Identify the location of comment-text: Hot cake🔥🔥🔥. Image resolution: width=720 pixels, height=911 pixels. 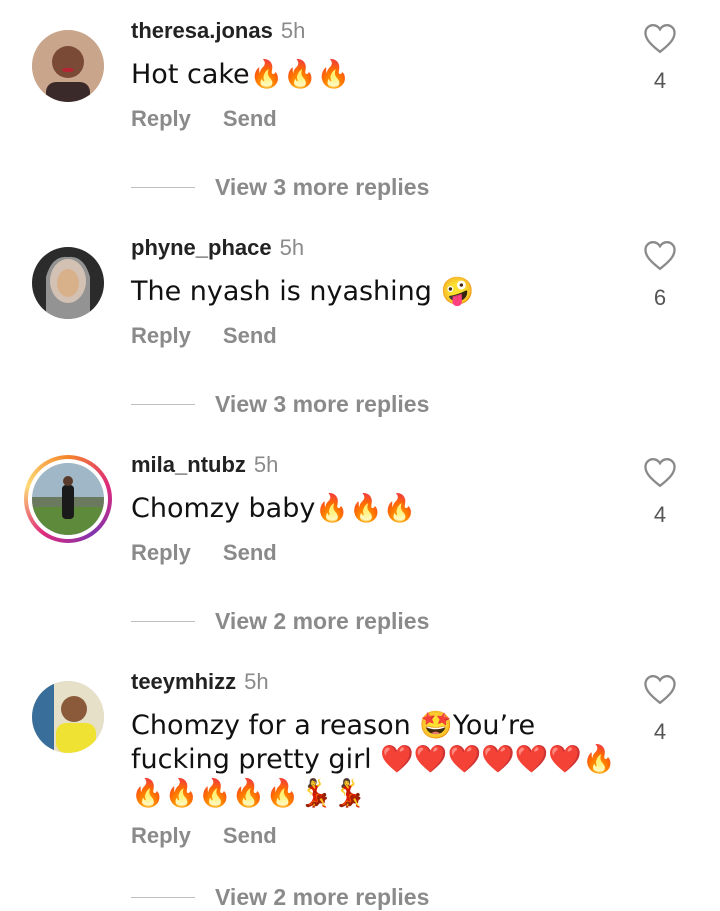
(241, 74).